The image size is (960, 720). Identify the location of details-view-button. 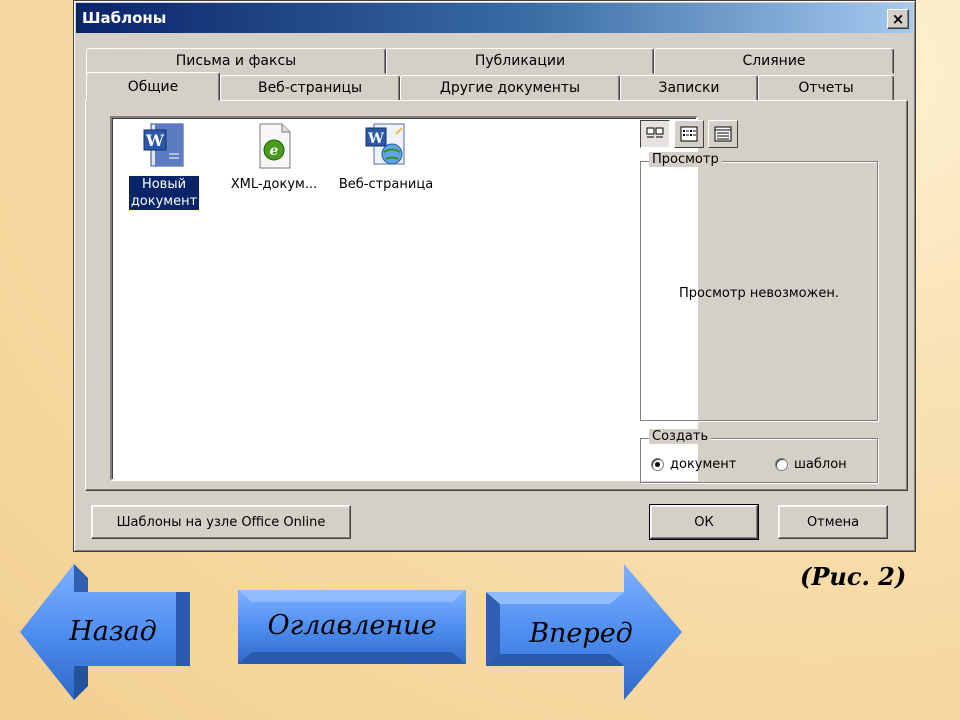
(723, 134).